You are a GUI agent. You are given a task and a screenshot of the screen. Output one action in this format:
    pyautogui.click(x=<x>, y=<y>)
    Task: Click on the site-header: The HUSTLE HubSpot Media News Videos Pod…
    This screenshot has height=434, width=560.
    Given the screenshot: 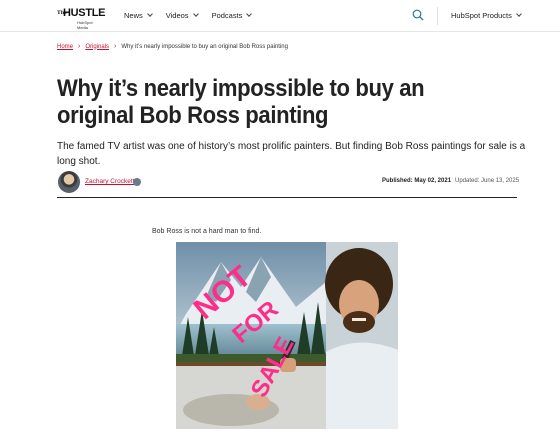 What is the action you would take?
    pyautogui.click(x=280, y=16)
    